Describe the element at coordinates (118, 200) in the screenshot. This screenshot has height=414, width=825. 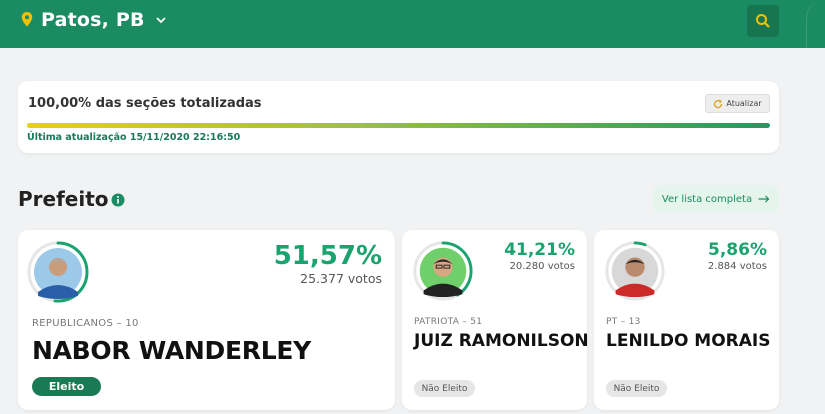
I see `info-icon` at that location.